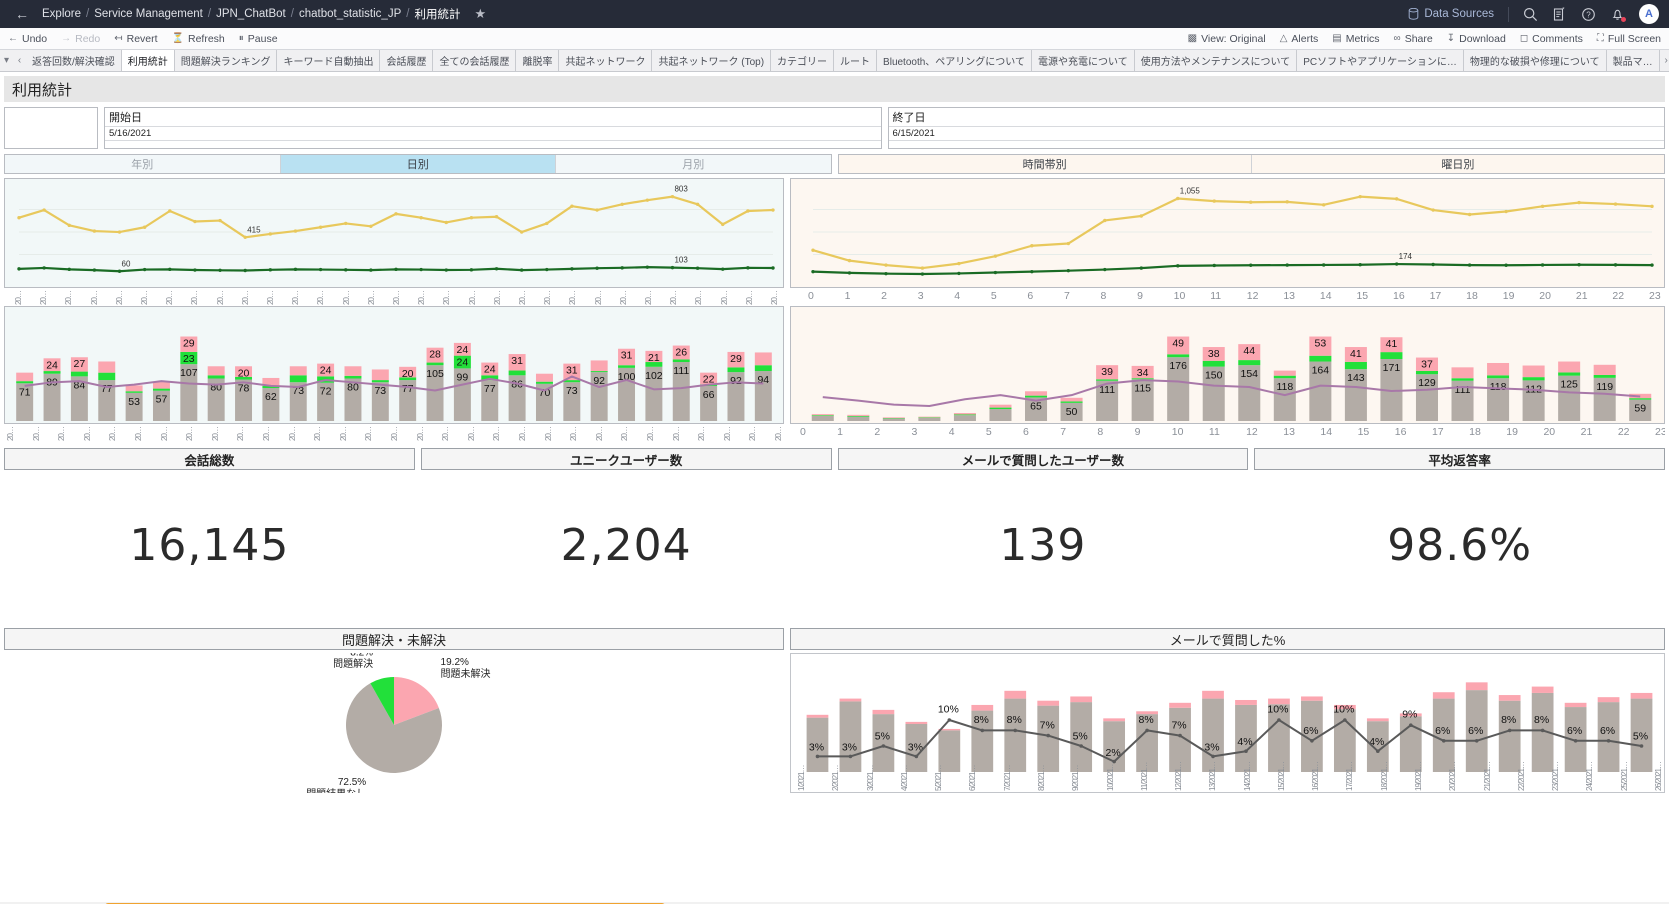 Image resolution: width=1669 pixels, height=904 pixels. Describe the element at coordinates (1276, 134) in the screenshot. I see `end-date-input: 6/15/2021` at that location.